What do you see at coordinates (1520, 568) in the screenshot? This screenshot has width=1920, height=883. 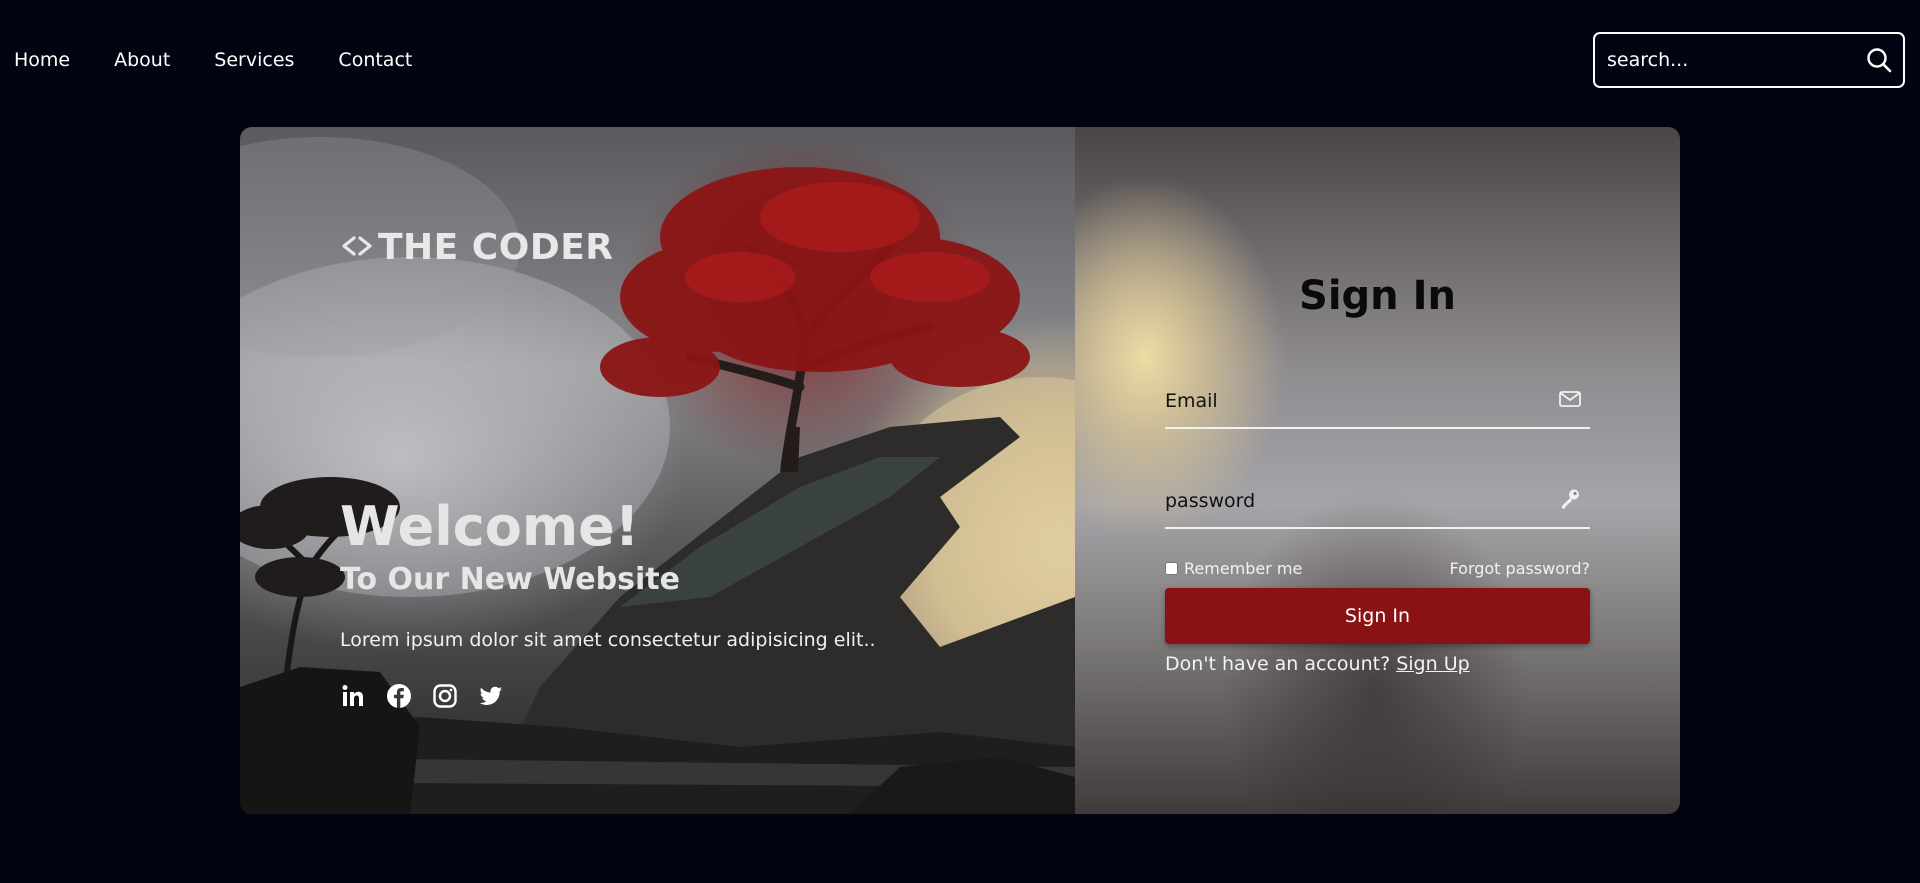 I see `forgot-password-link: Forgot password?` at bounding box center [1520, 568].